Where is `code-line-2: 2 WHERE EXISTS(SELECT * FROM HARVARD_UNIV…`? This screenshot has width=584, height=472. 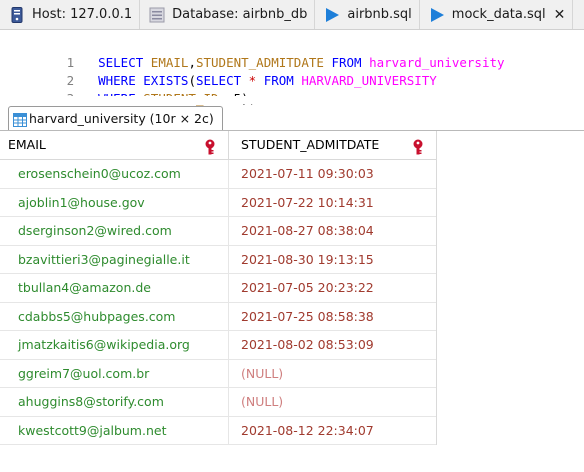 code-line-2: 2 WHERE EXISTS(SELECT * FROM HARVARD_UNIV… is located at coordinates (218, 71).